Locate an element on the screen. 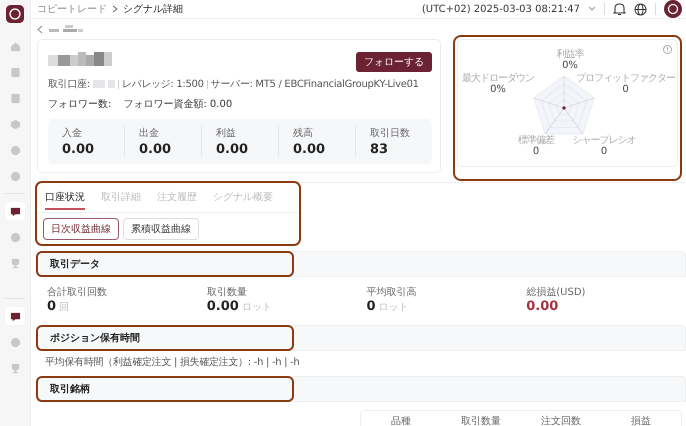 Image resolution: width=686 pixels, height=426 pixels. follower-funds-text: フォロワー資金額: 0.00 is located at coordinates (177, 104).